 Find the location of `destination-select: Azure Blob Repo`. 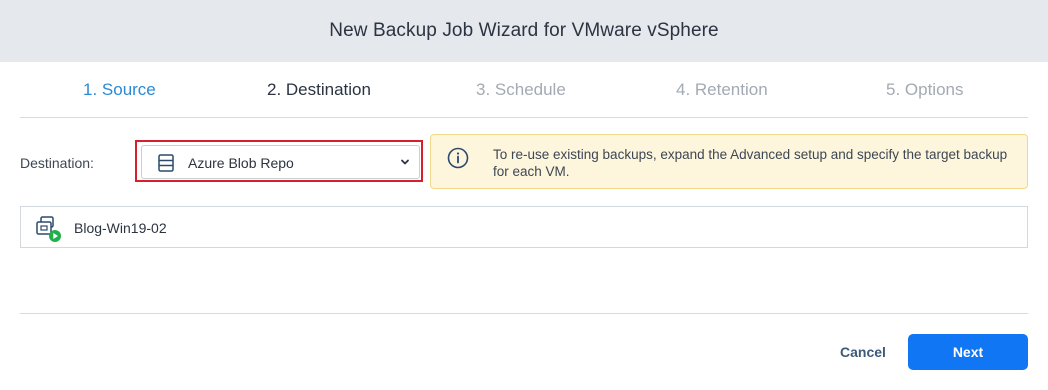

destination-select: Azure Blob Repo is located at coordinates (280, 162).